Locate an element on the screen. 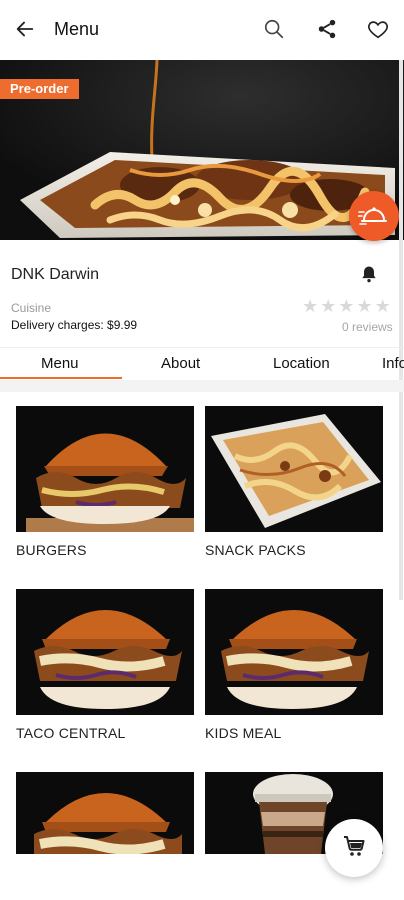  tab-about: About is located at coordinates (180, 363).